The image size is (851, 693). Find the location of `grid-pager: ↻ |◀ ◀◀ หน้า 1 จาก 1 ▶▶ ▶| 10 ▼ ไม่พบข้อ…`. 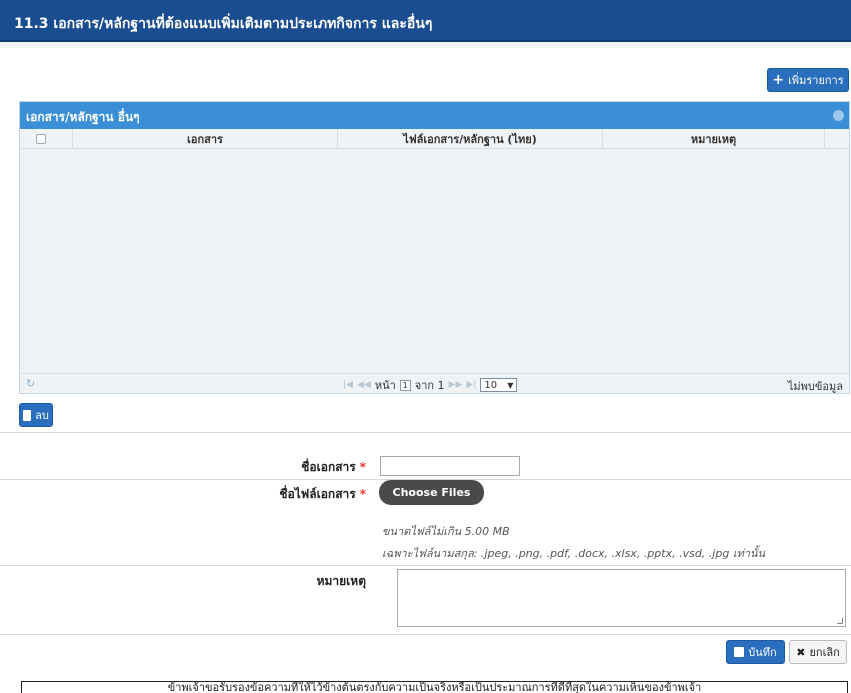

grid-pager: ↻ |◀ ◀◀ หน้า 1 จาก 1 ▶▶ ▶| 10 ▼ ไม่พบข้อ… is located at coordinates (434, 383).